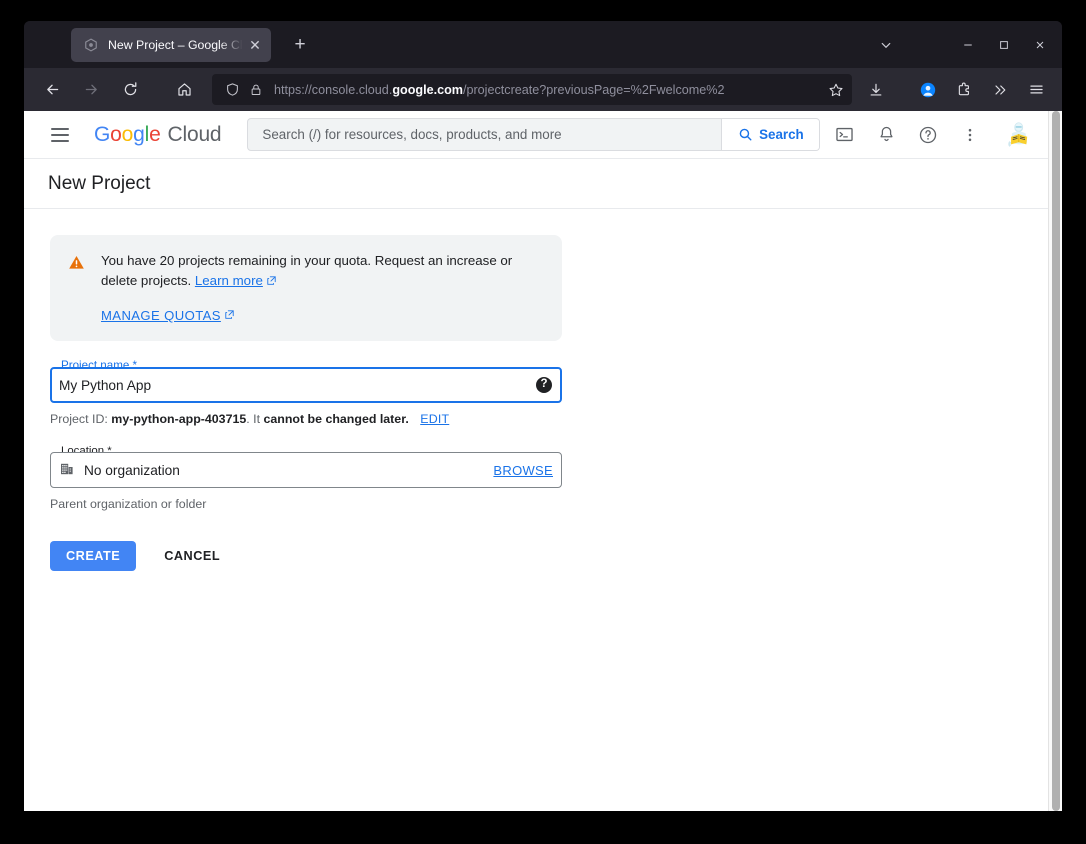 The image size is (1086, 844). I want to click on project-id-middle: . It, so click(253, 419).